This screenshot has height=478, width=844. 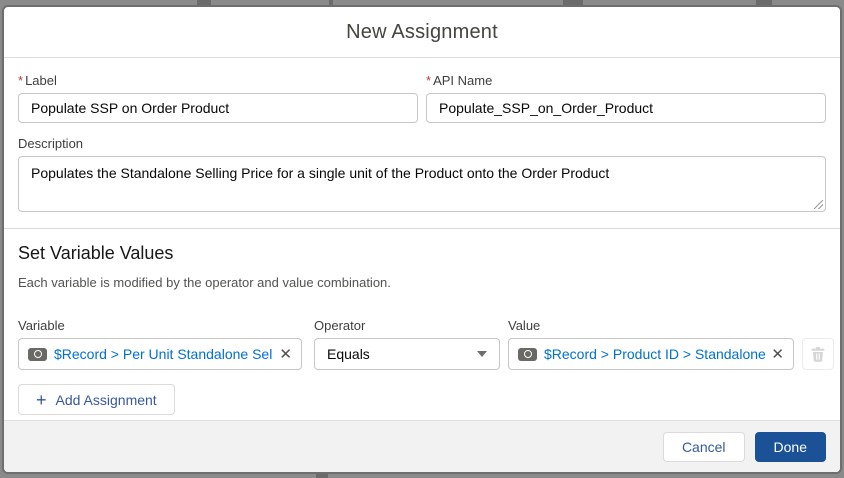 I want to click on variable-label: Variable, so click(x=41, y=325).